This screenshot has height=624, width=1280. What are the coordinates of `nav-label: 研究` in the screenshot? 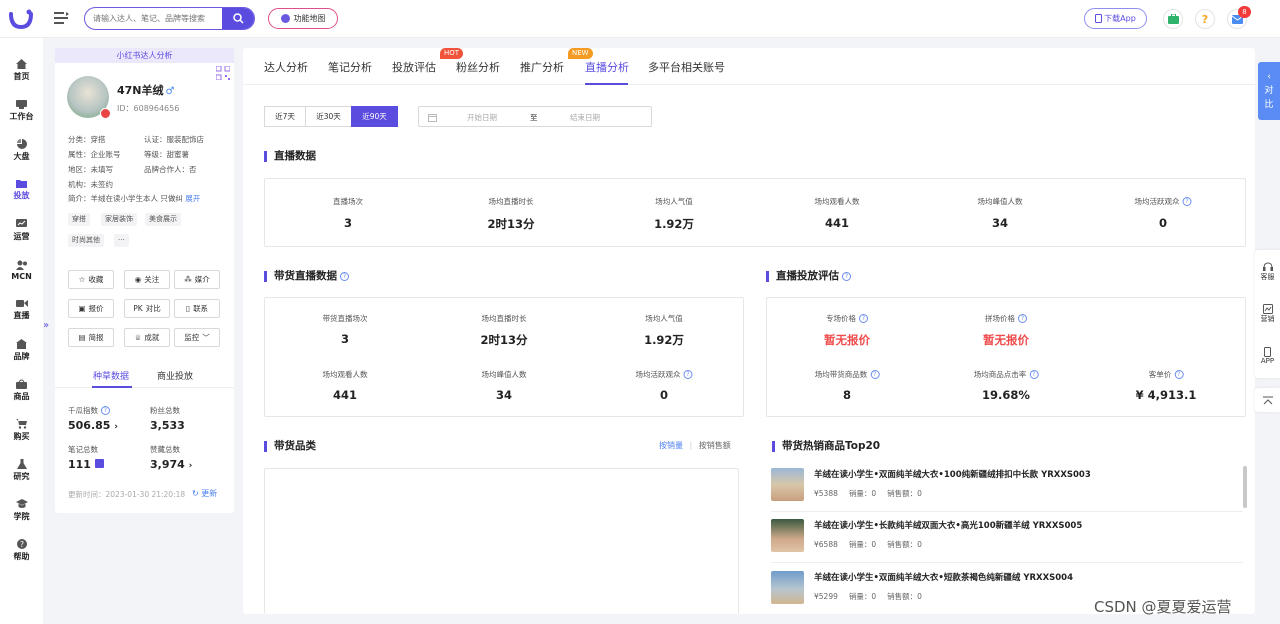 It's located at (21, 476).